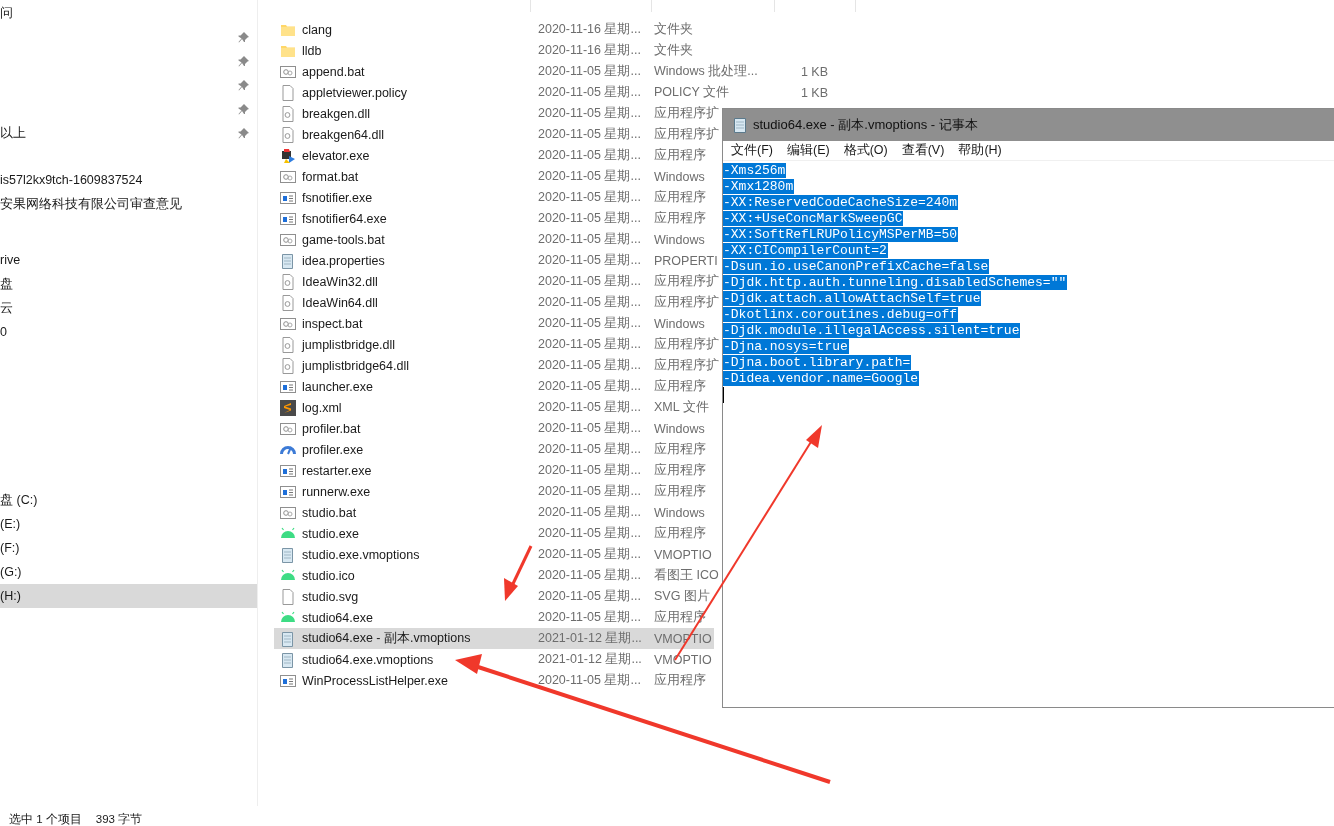 This screenshot has width=1334, height=826. What do you see at coordinates (6, 284) in the screenshot?
I see `nav-item: 盘` at bounding box center [6, 284].